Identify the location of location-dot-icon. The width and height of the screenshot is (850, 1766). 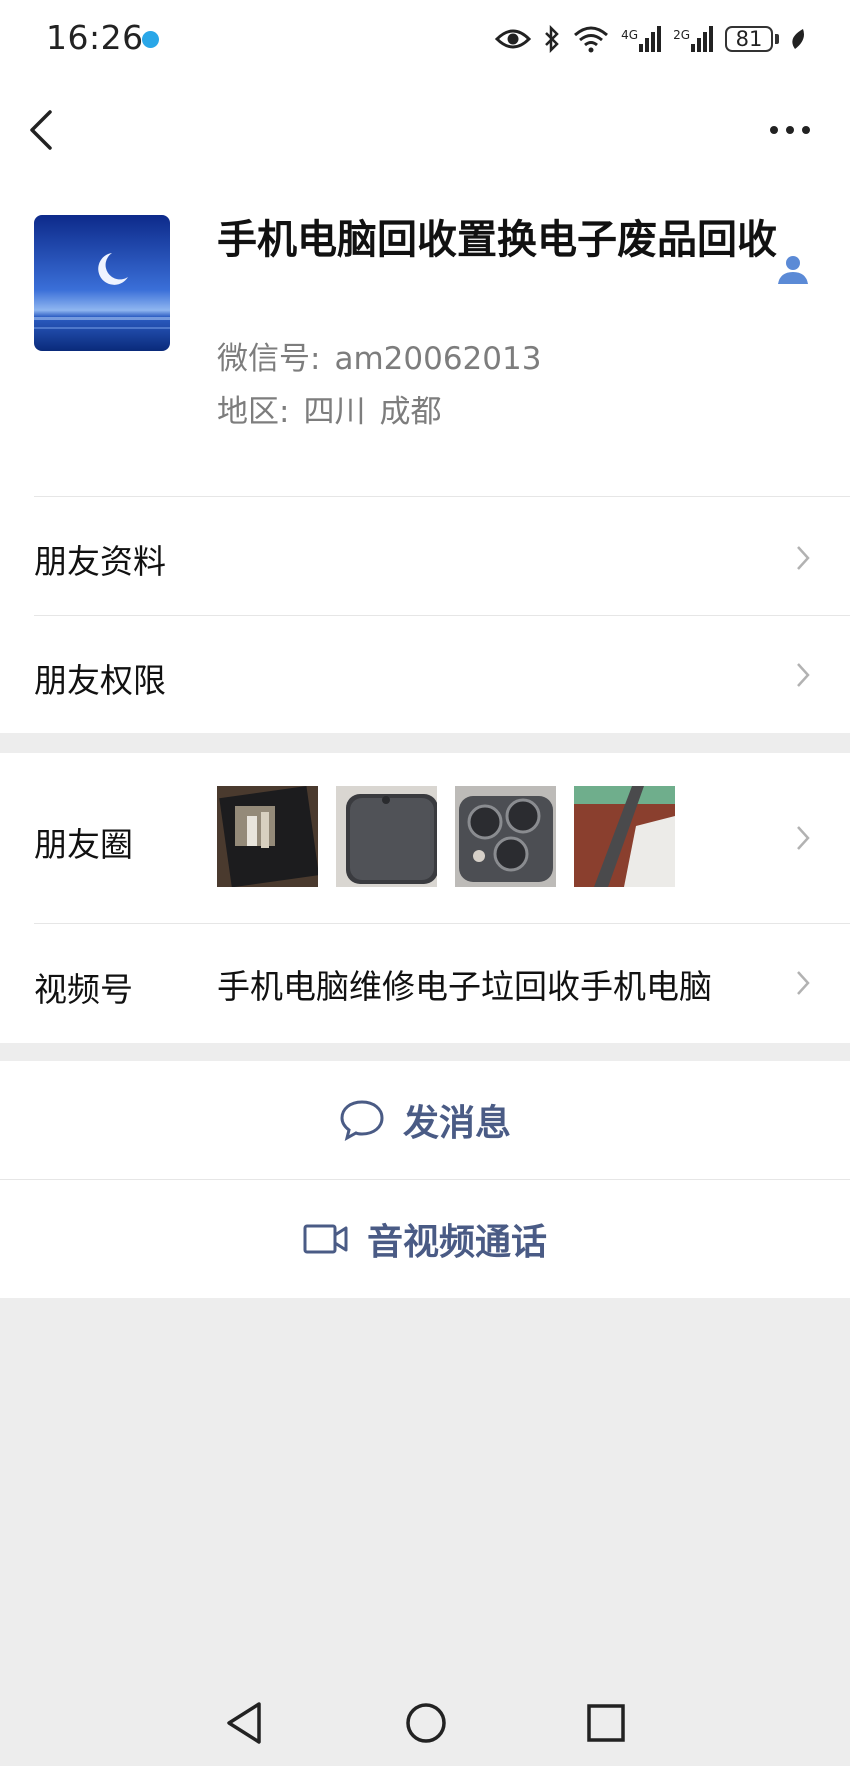
(150, 39).